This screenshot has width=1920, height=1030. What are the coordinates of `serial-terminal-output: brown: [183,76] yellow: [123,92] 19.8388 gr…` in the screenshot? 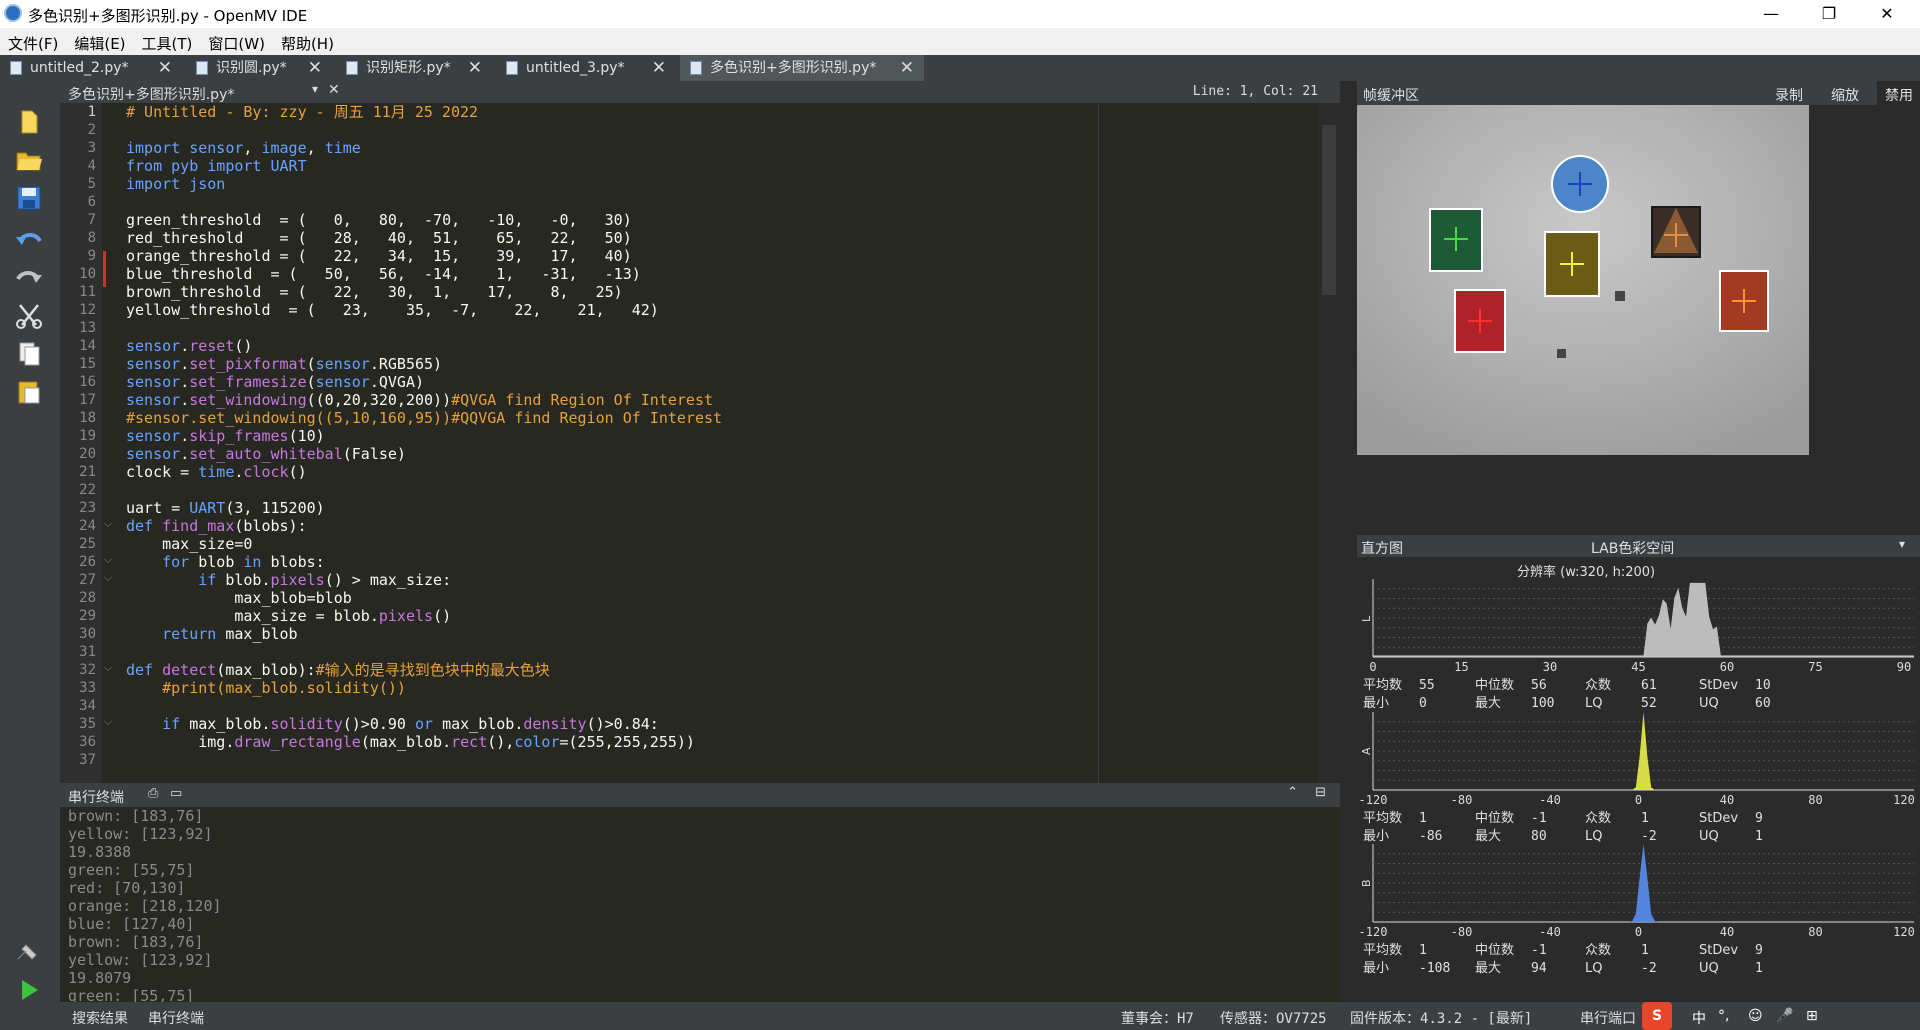 It's located at (700, 904).